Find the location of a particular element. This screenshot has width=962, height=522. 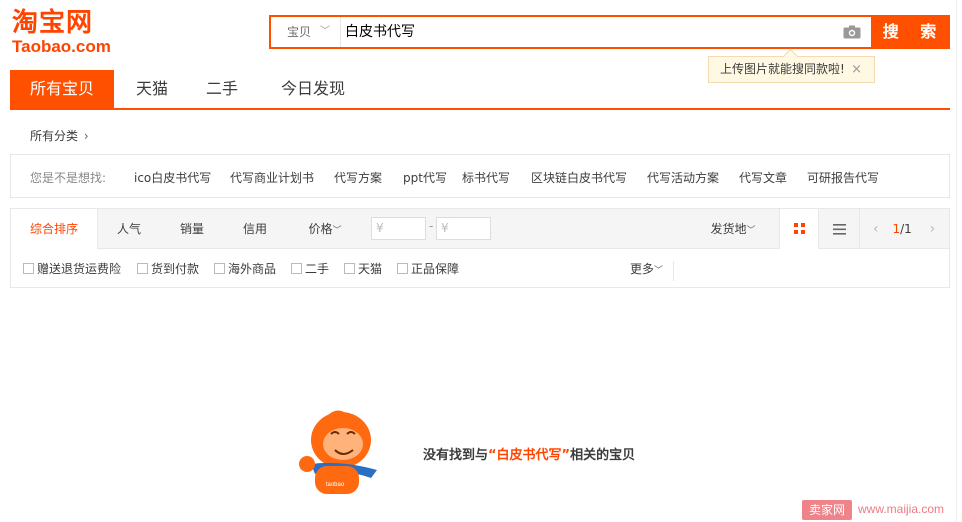

sort-price: 价格﹀ is located at coordinates (325, 229).